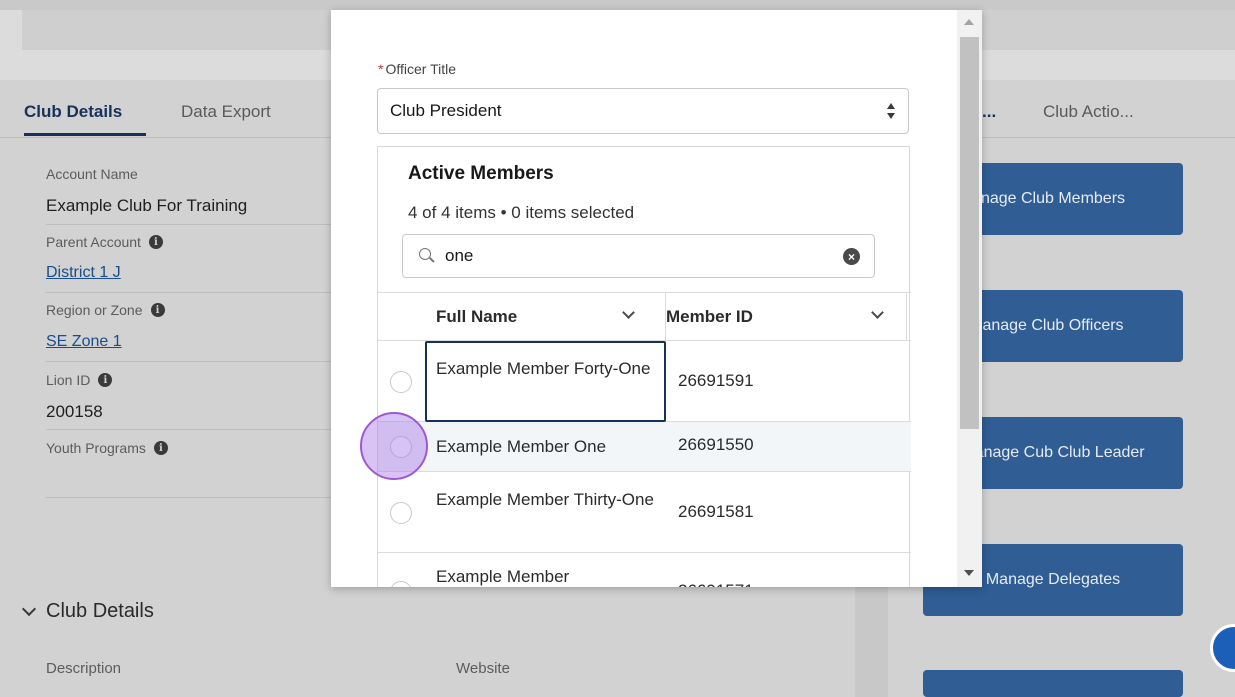 The image size is (1235, 697). I want to click on member-name: Example Member, so click(503, 576).